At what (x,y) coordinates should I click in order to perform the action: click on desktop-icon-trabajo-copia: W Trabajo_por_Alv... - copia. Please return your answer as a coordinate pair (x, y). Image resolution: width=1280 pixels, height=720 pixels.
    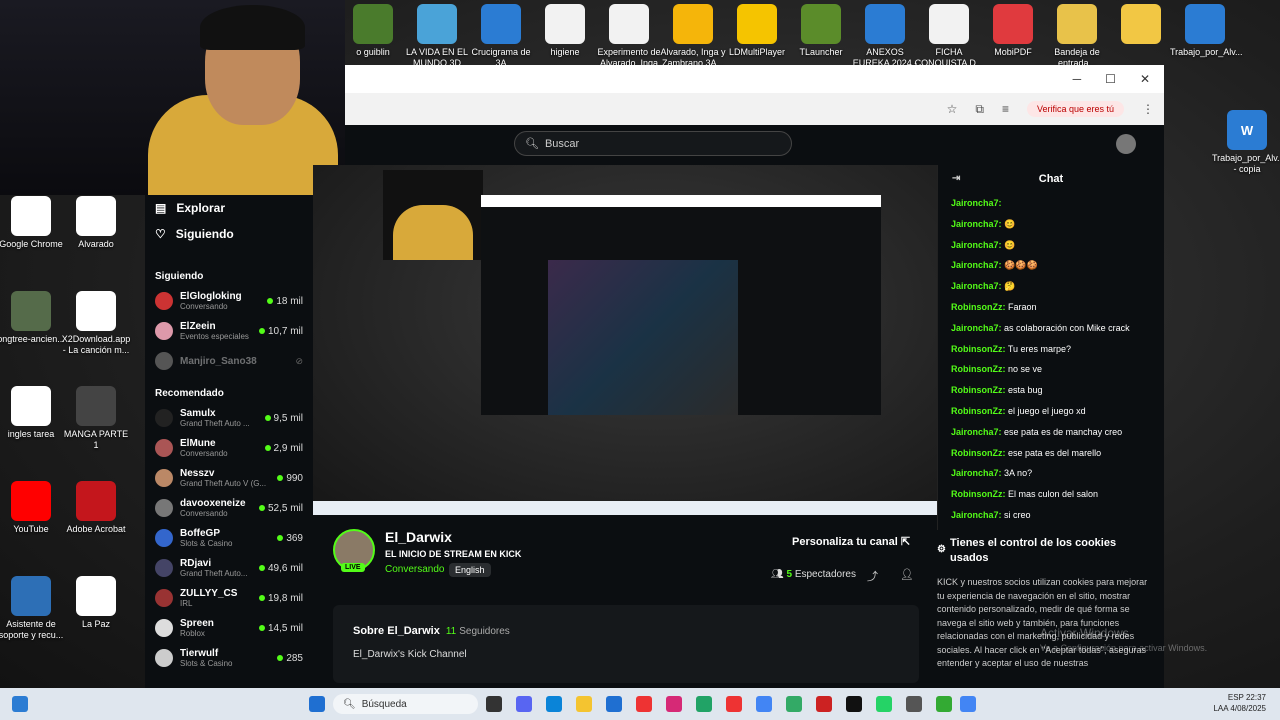
    Looking at the image, I should click on (1246, 142).